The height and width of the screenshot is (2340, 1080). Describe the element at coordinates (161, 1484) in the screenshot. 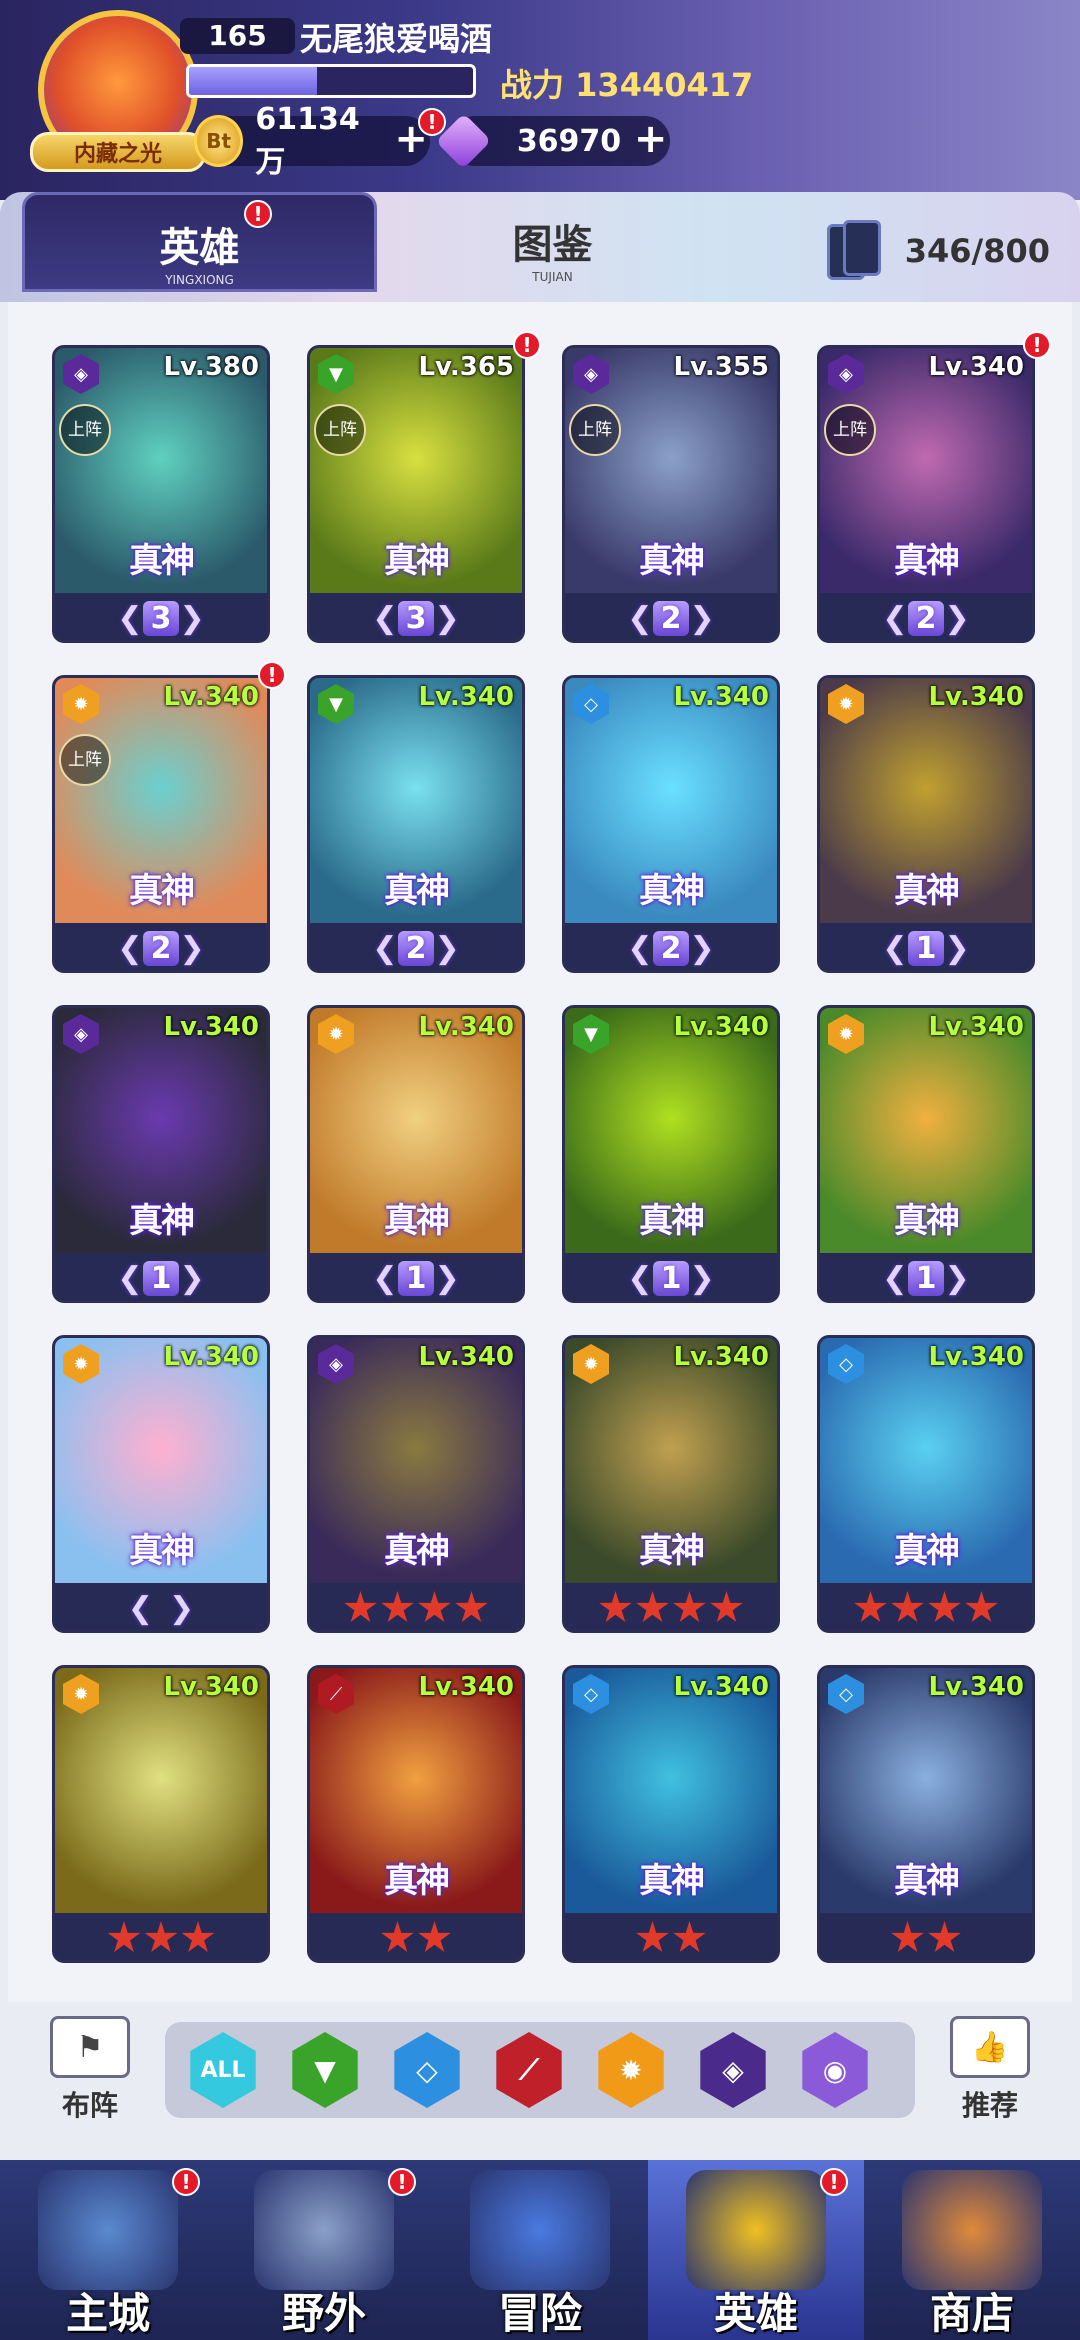

I see `hero-card: ✹ Lv.340 真神 ❮ ❯` at that location.